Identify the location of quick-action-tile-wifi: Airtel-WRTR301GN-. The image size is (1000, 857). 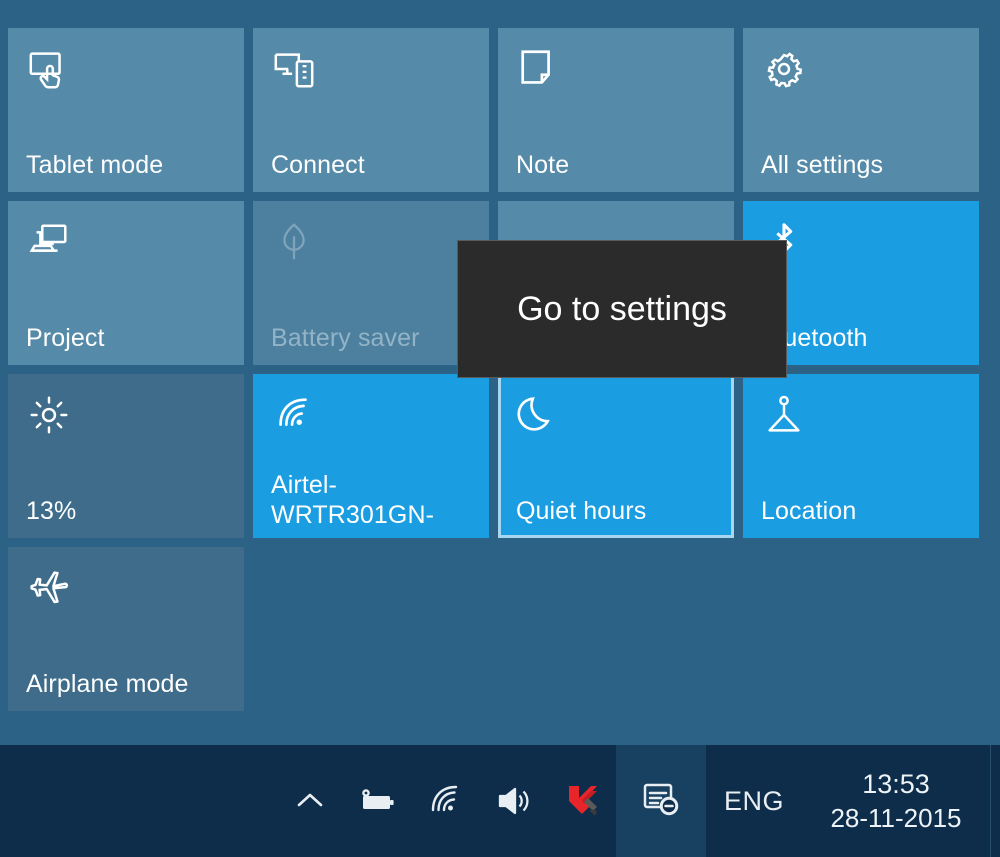
(371, 456).